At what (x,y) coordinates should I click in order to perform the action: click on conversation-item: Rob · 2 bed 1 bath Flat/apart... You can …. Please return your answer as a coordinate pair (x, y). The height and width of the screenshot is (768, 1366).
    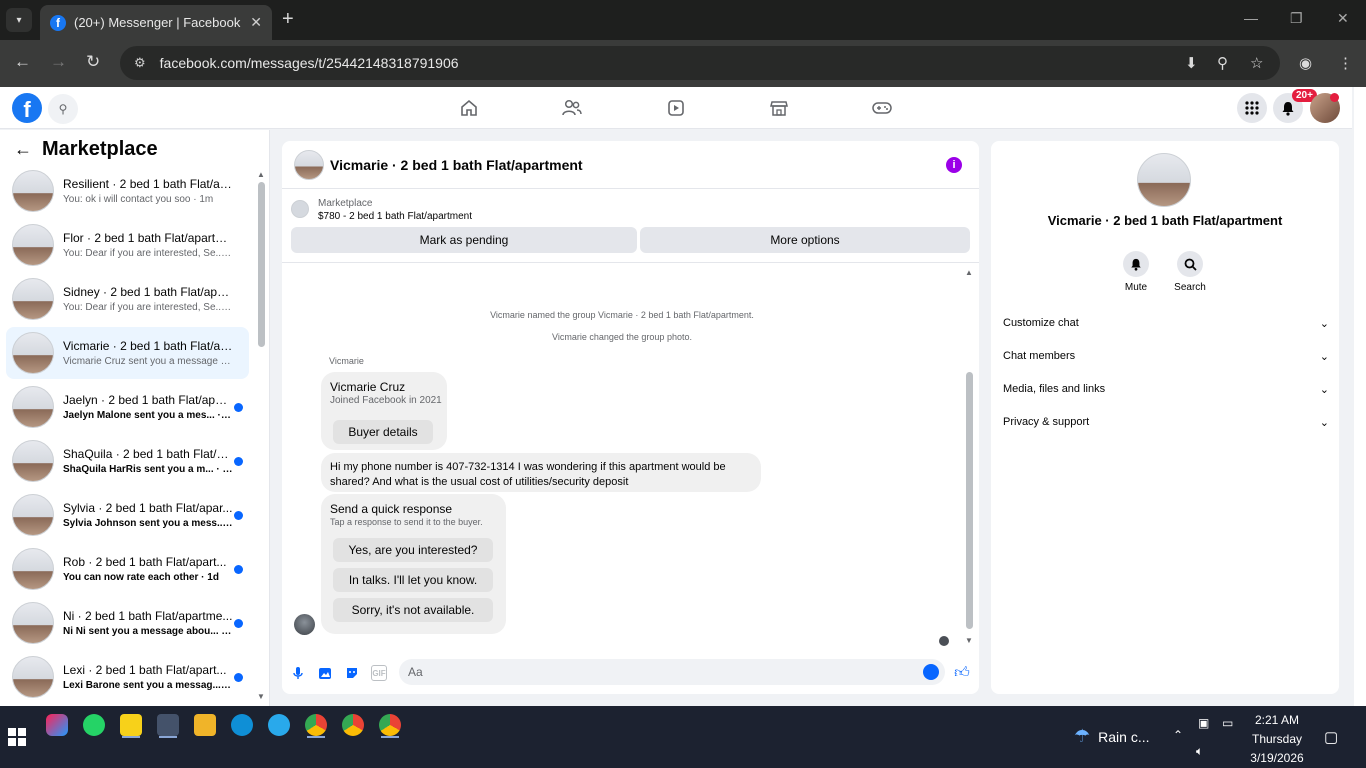
    Looking at the image, I should click on (127, 569).